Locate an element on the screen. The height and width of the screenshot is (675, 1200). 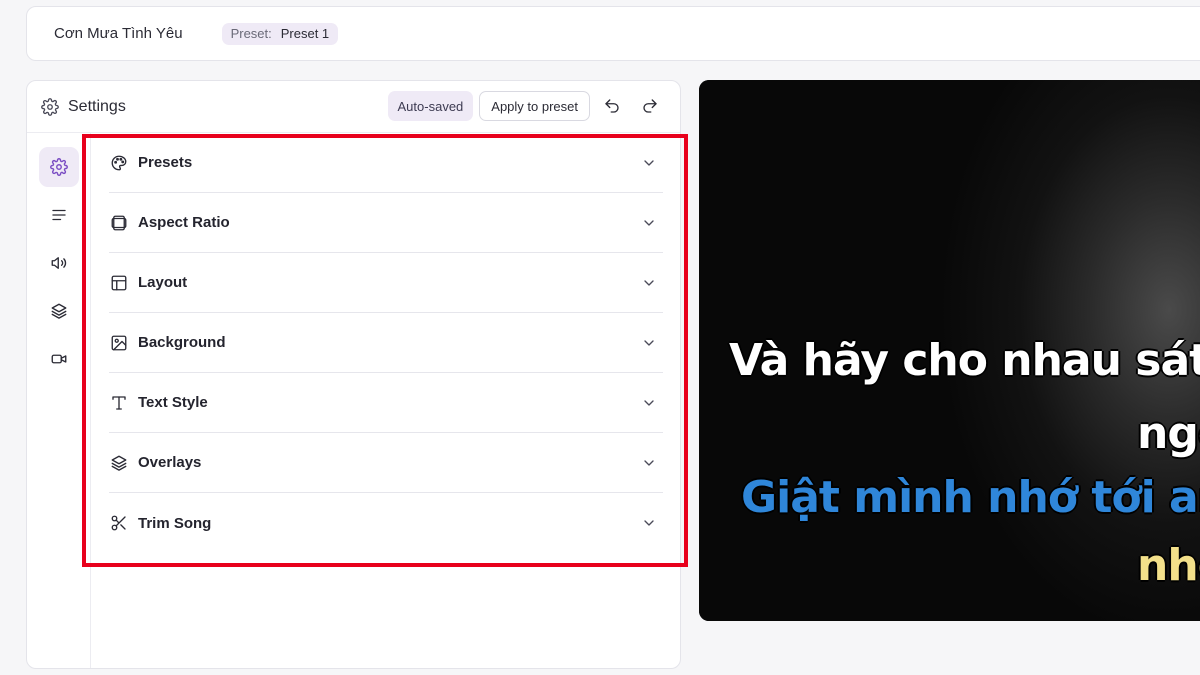
section-background: Background is located at coordinates (386, 343).